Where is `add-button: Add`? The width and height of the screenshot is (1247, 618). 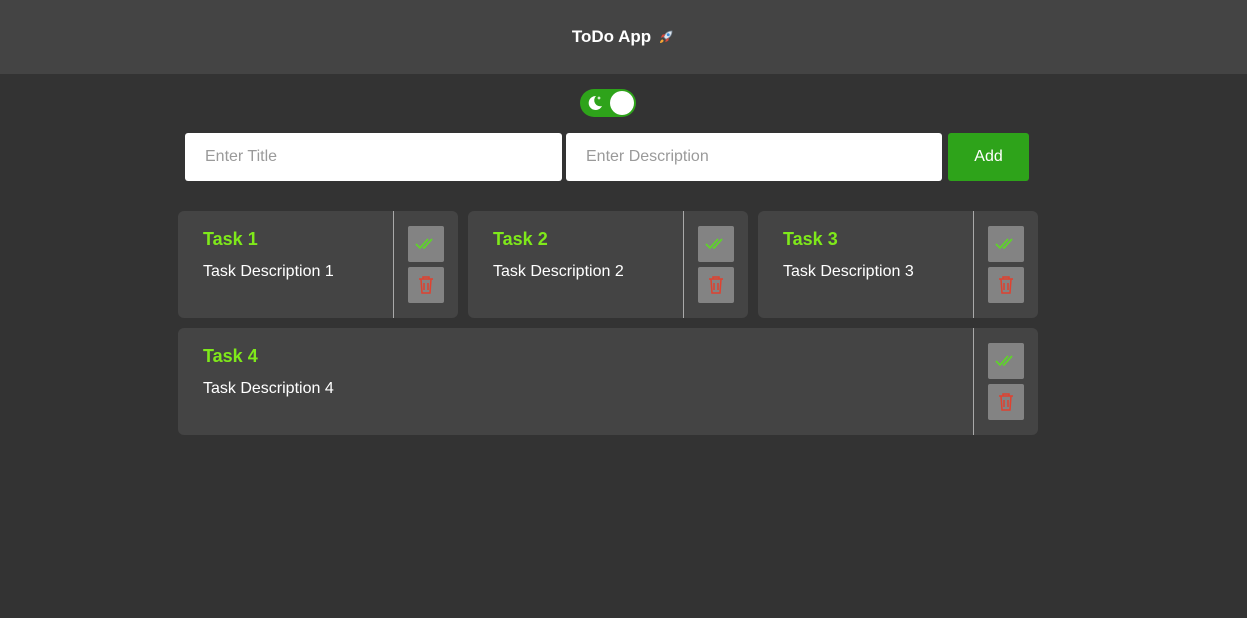 add-button: Add is located at coordinates (988, 157).